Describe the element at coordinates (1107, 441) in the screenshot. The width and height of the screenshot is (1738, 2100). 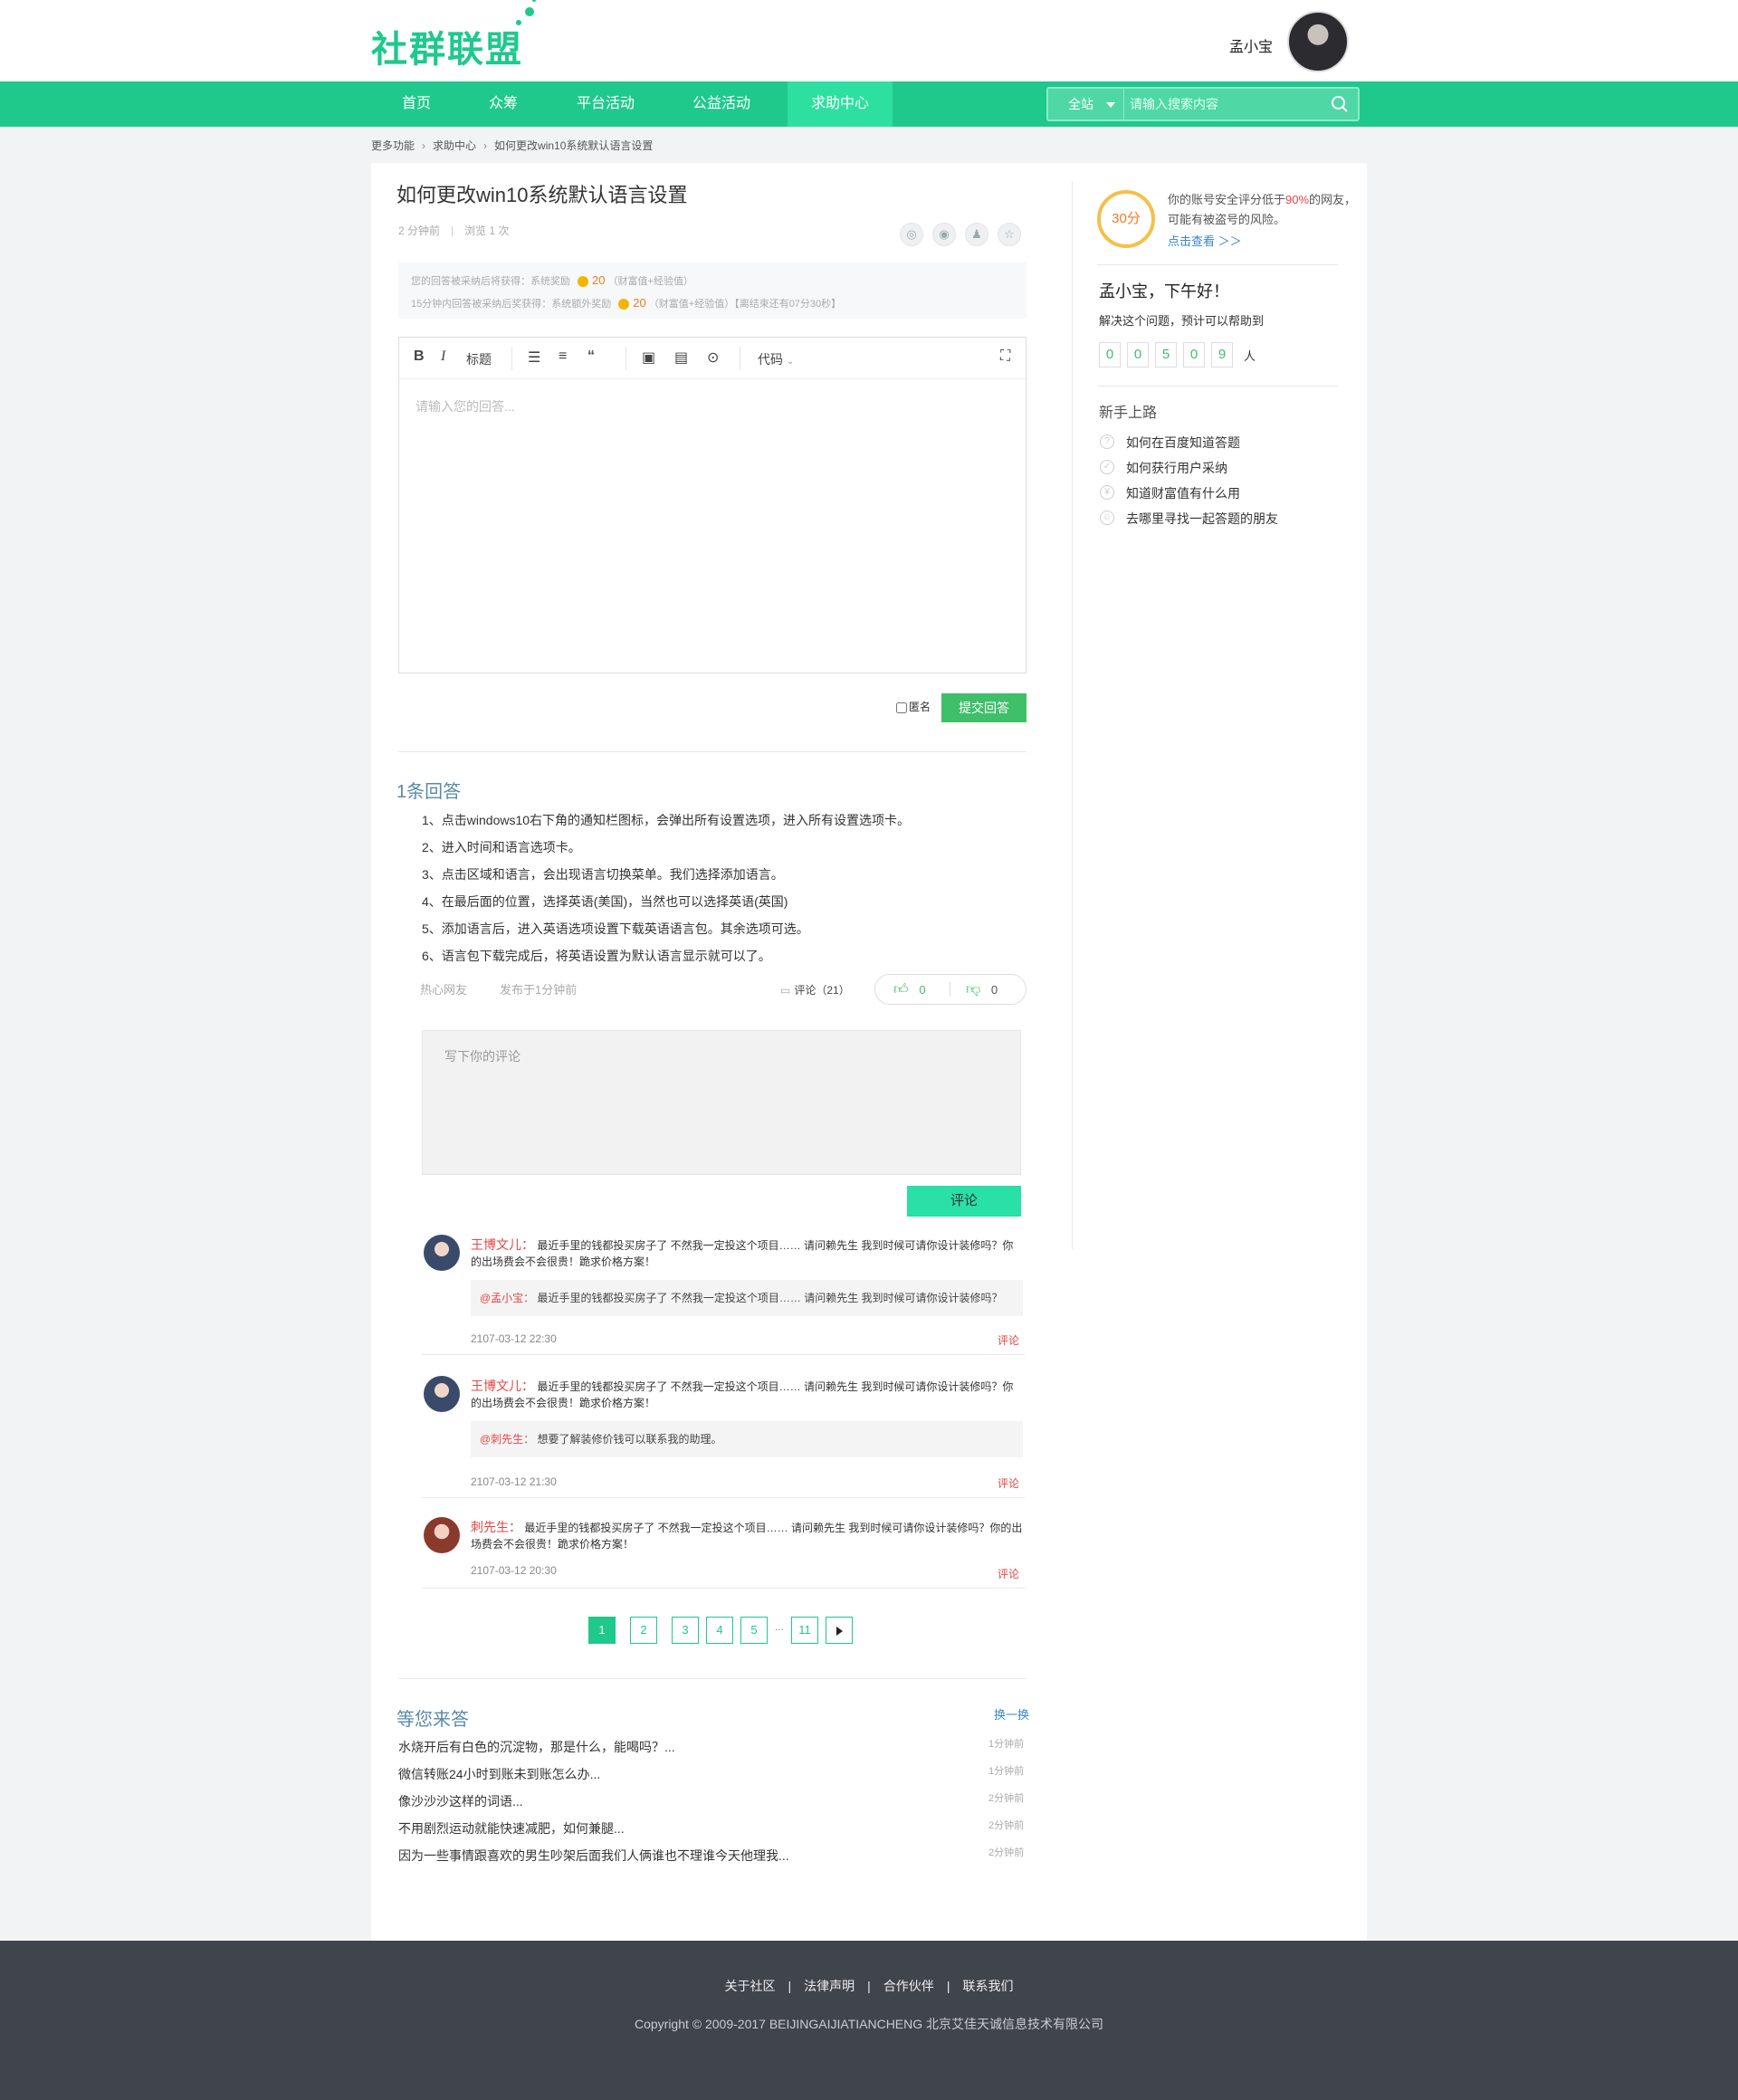
I see `question-icon: ?` at that location.